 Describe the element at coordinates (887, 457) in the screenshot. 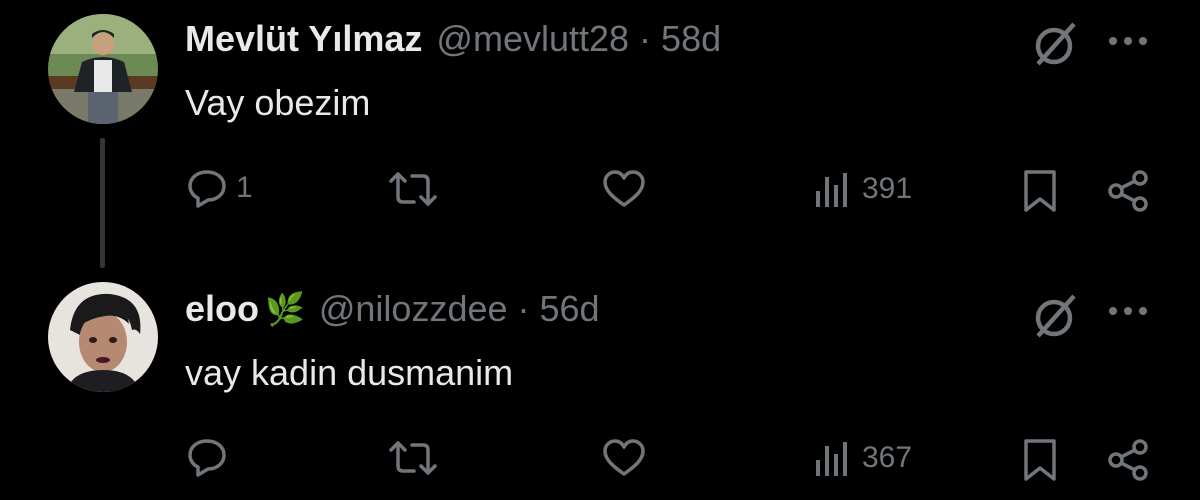

I see `views-count: 367` at that location.